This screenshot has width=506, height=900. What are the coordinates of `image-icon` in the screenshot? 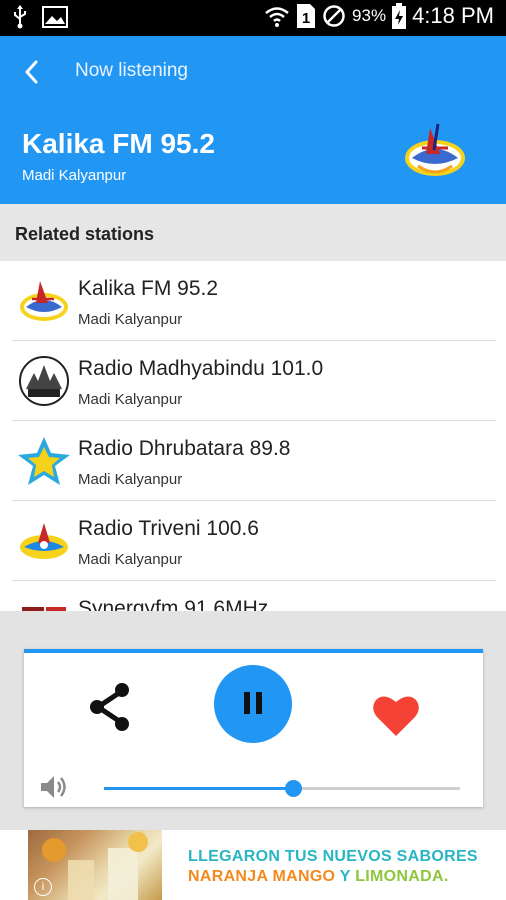 It's located at (55, 17).